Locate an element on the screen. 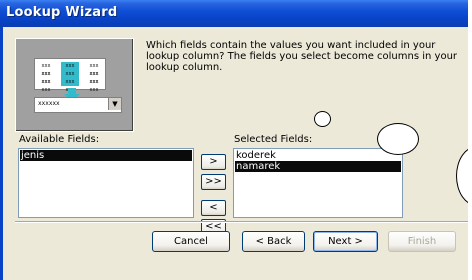  background-area is located at coordinates (470, 140).